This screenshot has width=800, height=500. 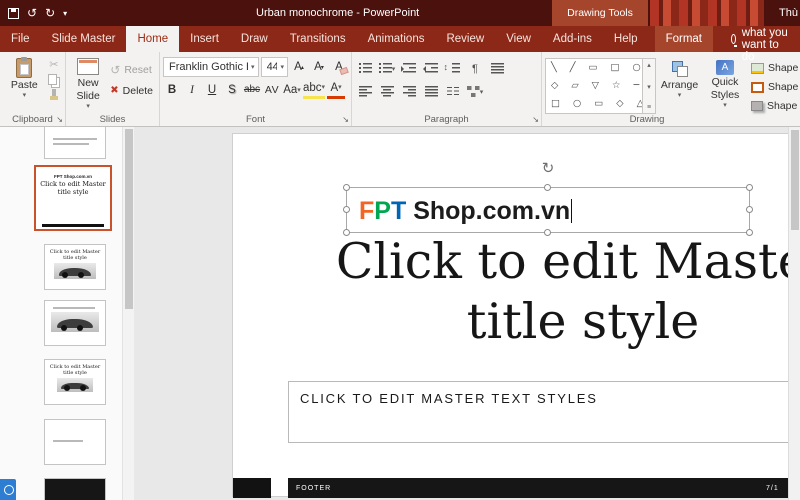 What do you see at coordinates (65, 13) in the screenshot?
I see `qat-customize-arrow-icon: ▾` at bounding box center [65, 13].